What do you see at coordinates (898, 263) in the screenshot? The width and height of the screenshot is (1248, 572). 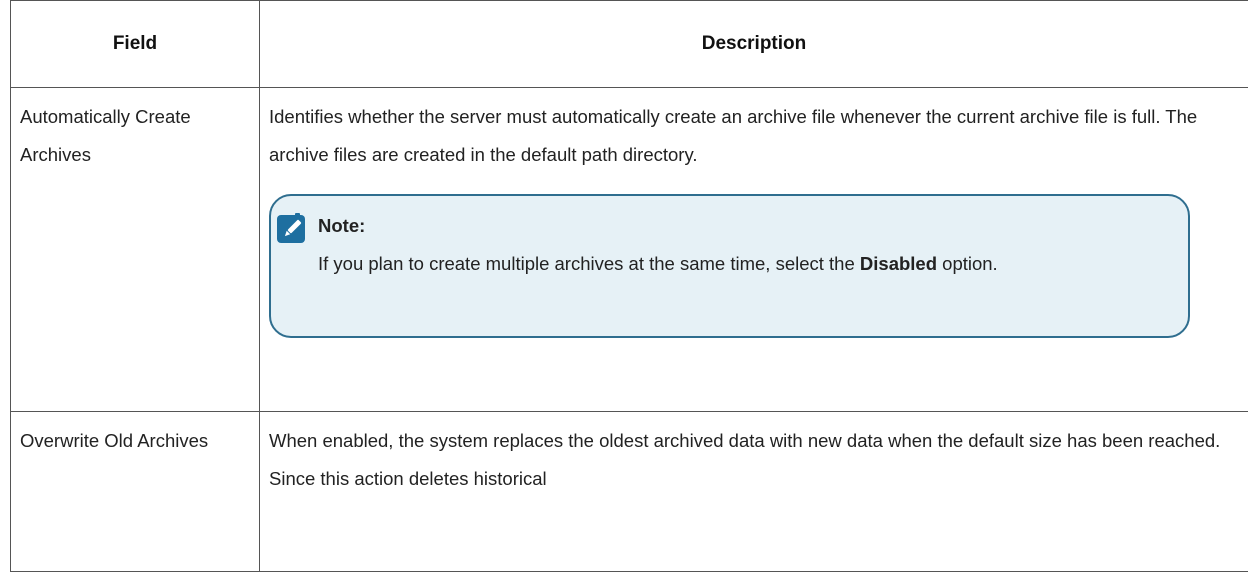 I see `note-bold-option: Disabled` at bounding box center [898, 263].